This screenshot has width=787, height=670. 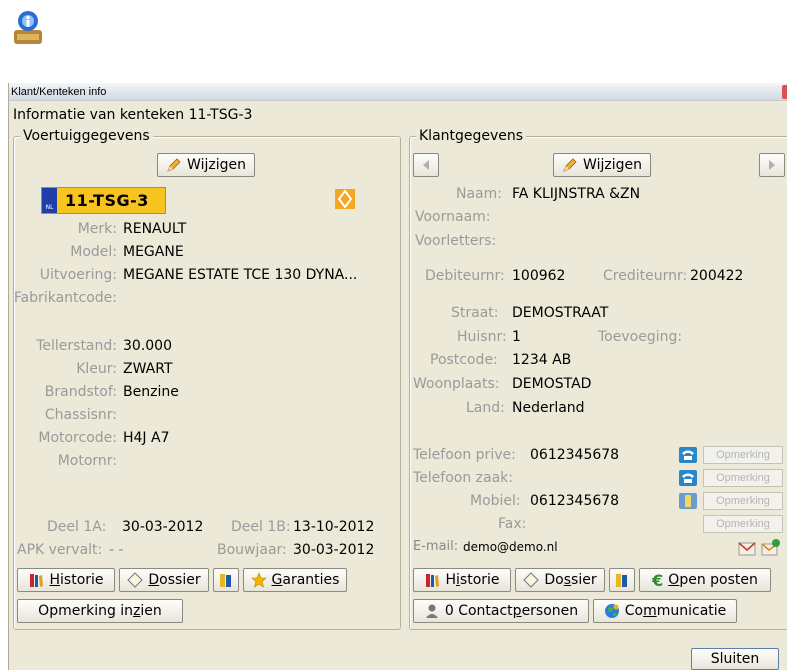 I want to click on postcode-label: Postcode:, so click(x=464, y=360).